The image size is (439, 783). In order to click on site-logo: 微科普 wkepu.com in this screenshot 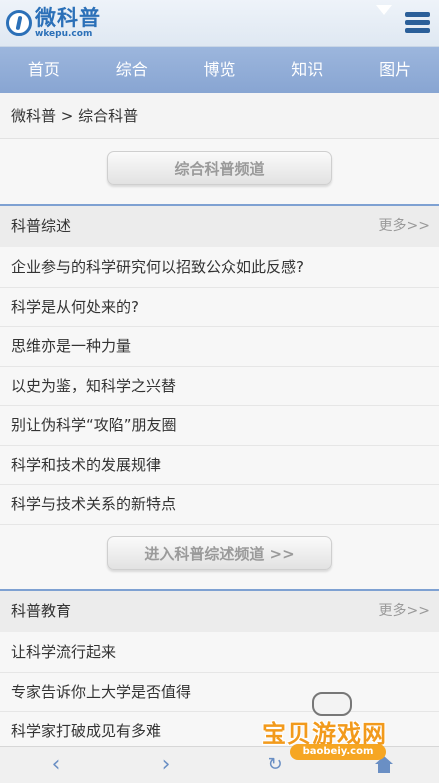, I will do `click(53, 23)`.